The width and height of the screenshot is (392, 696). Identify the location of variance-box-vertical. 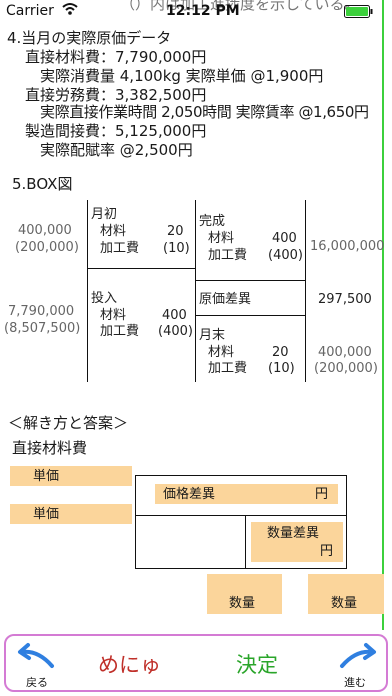
(245, 542).